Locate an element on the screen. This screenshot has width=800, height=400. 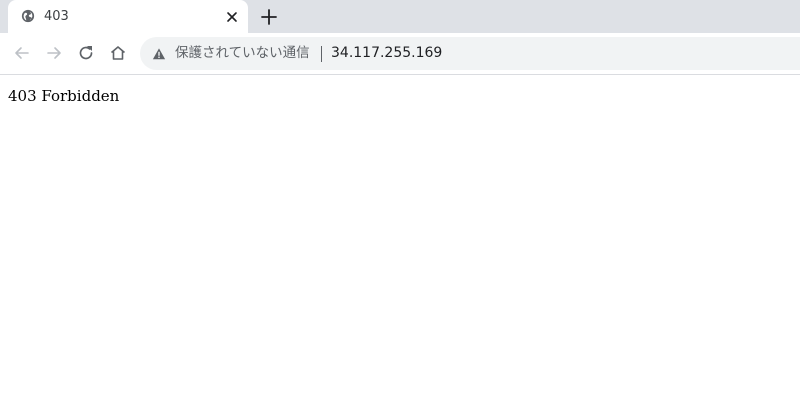
url-text: 34.117.255.169 is located at coordinates (386, 53).